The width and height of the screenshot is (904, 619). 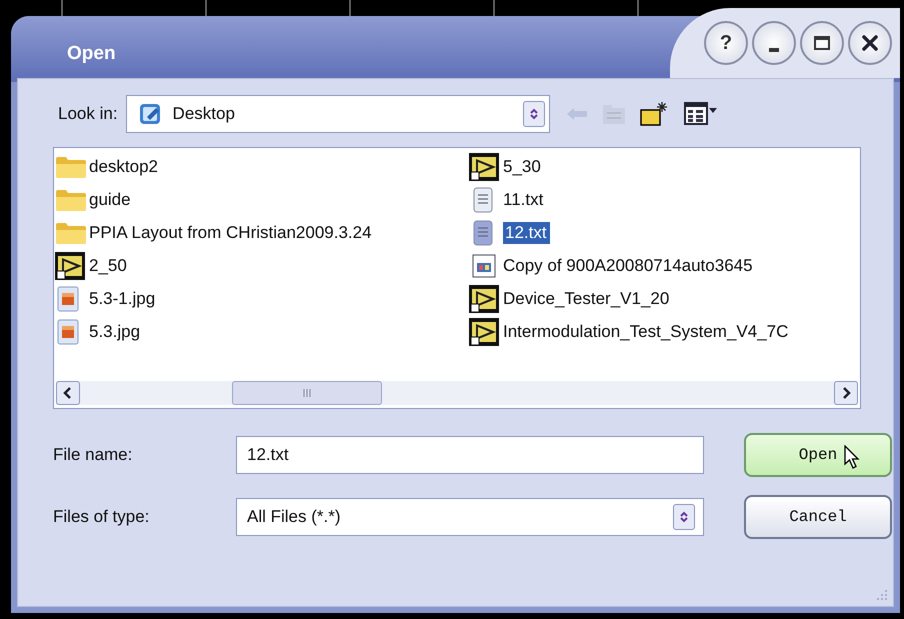 I want to click on file-name: 5_30, so click(x=522, y=167).